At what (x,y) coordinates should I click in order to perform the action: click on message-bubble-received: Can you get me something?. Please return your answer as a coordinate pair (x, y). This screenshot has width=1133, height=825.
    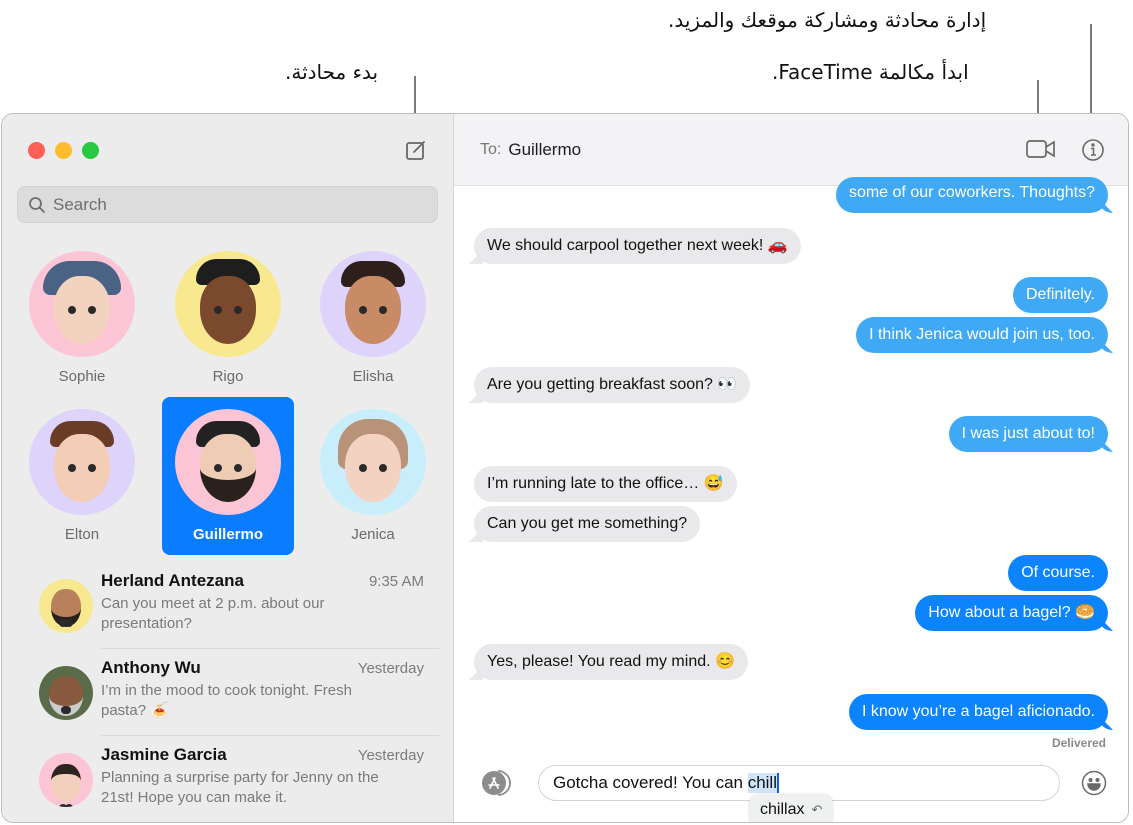
    Looking at the image, I should click on (587, 524).